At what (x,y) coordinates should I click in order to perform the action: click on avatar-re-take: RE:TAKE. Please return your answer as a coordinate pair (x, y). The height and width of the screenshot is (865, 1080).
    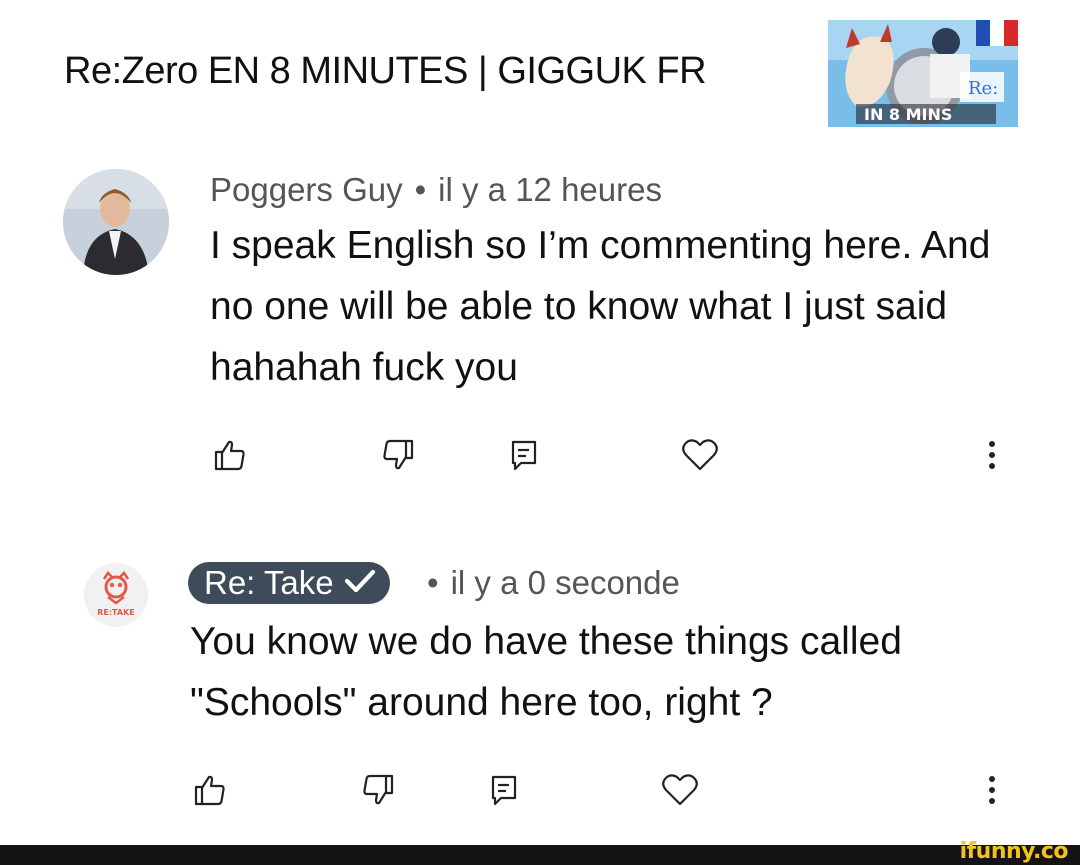
    Looking at the image, I should click on (116, 595).